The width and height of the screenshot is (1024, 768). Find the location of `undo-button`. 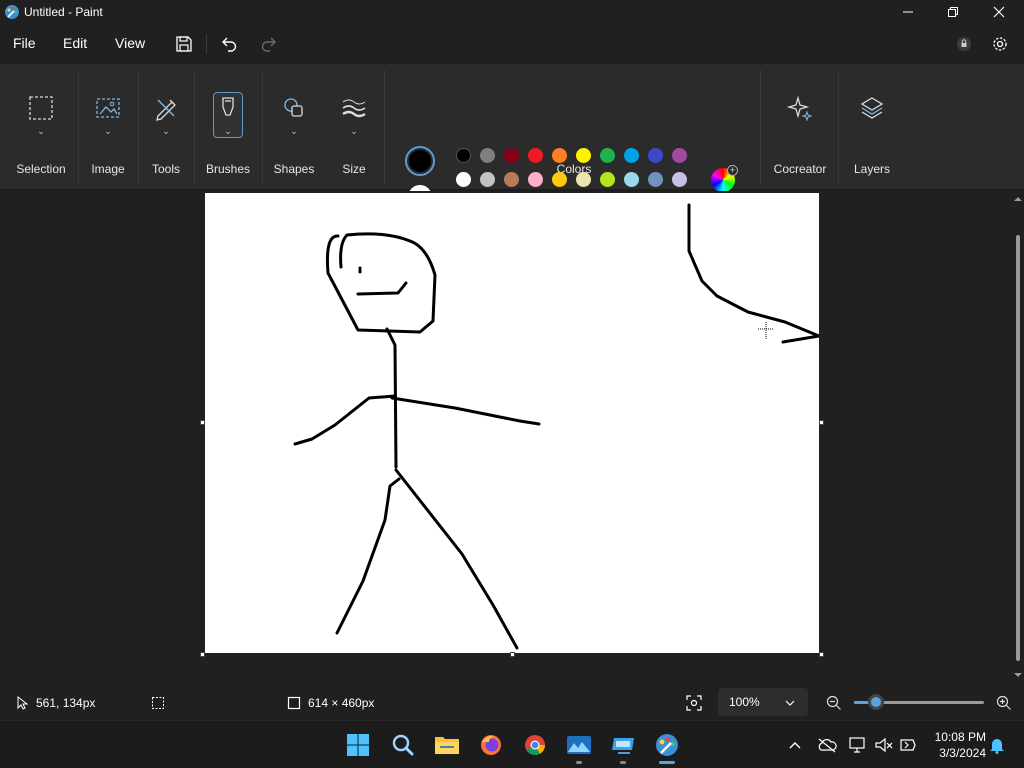

undo-button is located at coordinates (229, 44).